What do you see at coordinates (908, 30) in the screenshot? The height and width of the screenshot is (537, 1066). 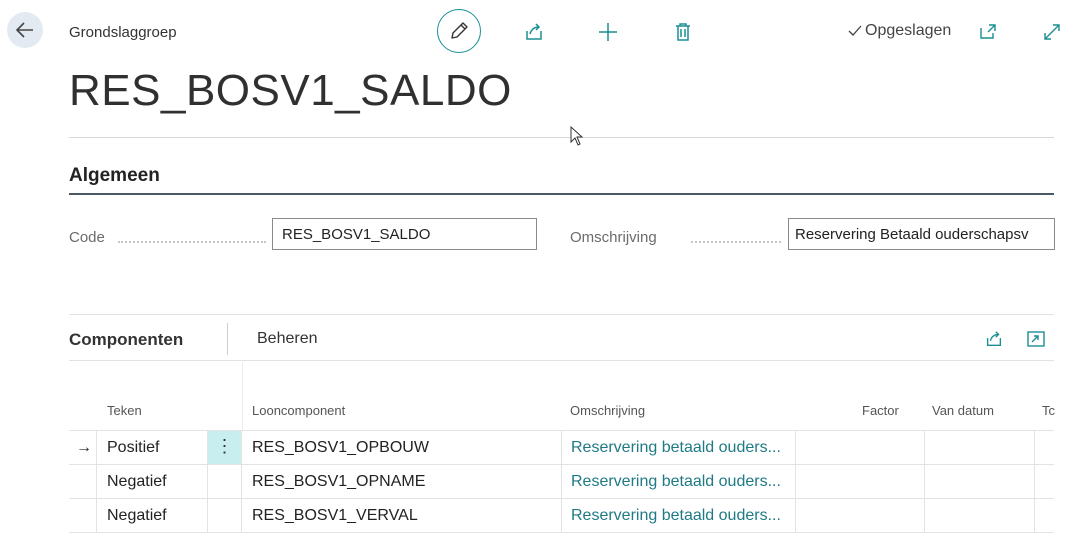 I see `saved-status-label: Opgeslagen` at bounding box center [908, 30].